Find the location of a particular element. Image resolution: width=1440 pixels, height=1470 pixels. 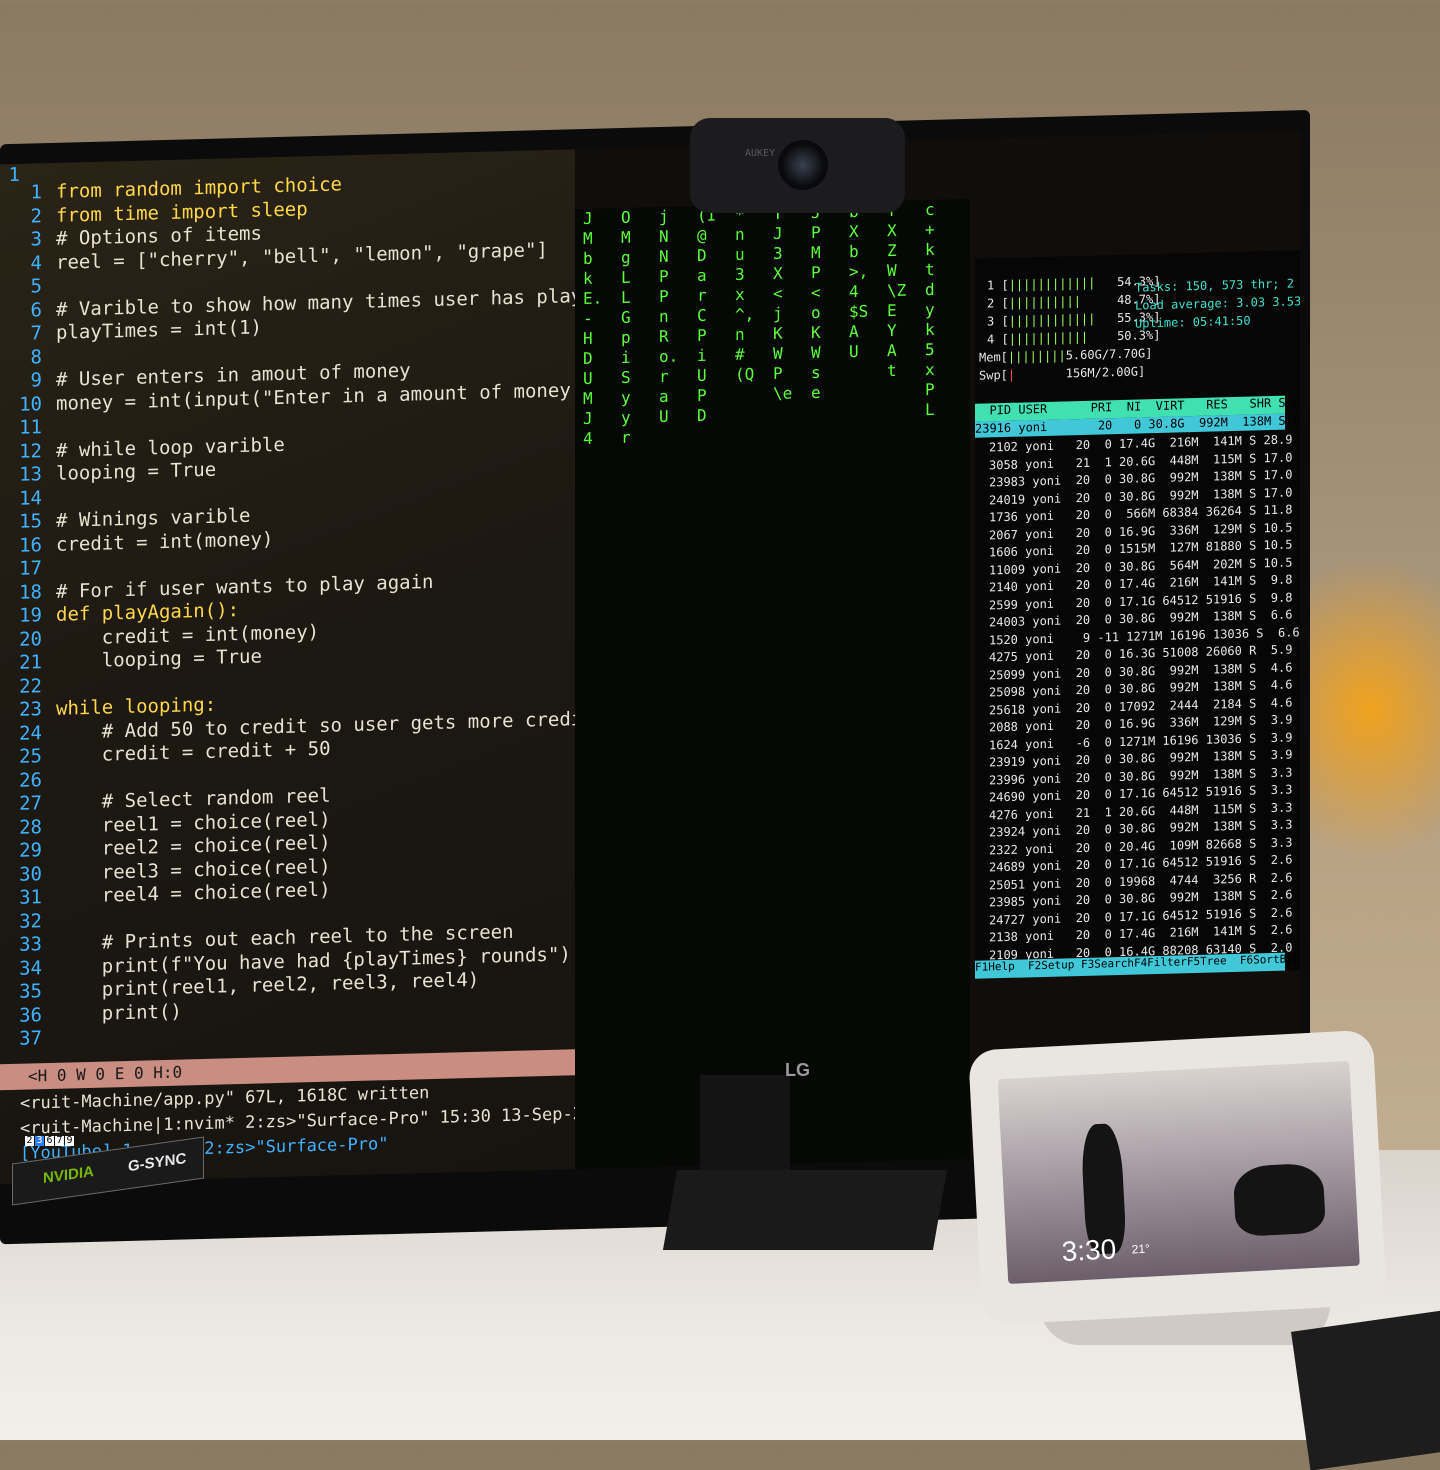

line-number: 9 is located at coordinates (36, 380).